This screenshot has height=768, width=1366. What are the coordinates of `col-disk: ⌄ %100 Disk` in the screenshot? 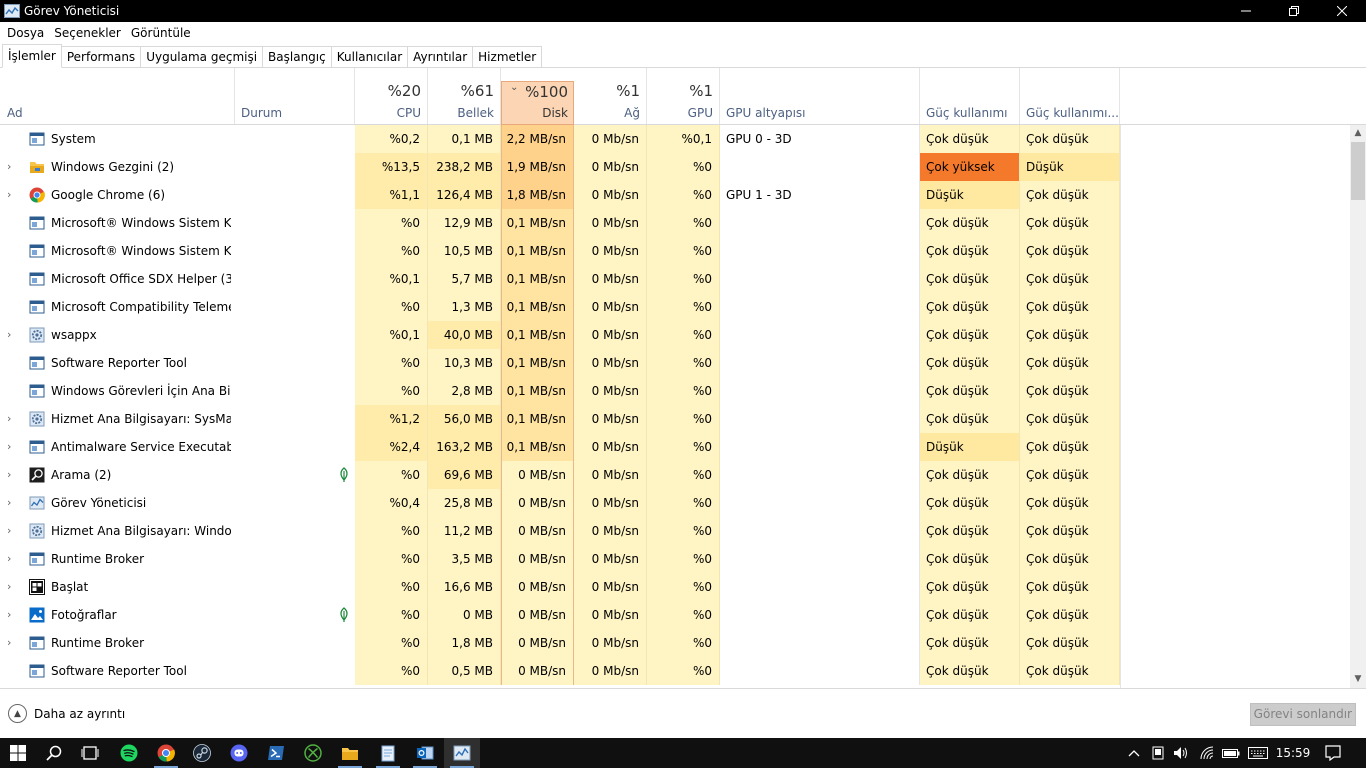 It's located at (537, 103).